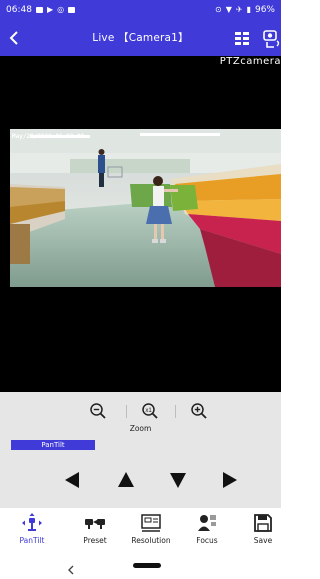 This screenshot has width=320, height=579. Describe the element at coordinates (61, 9) in the screenshot. I see `sync-icon: ◎` at that location.